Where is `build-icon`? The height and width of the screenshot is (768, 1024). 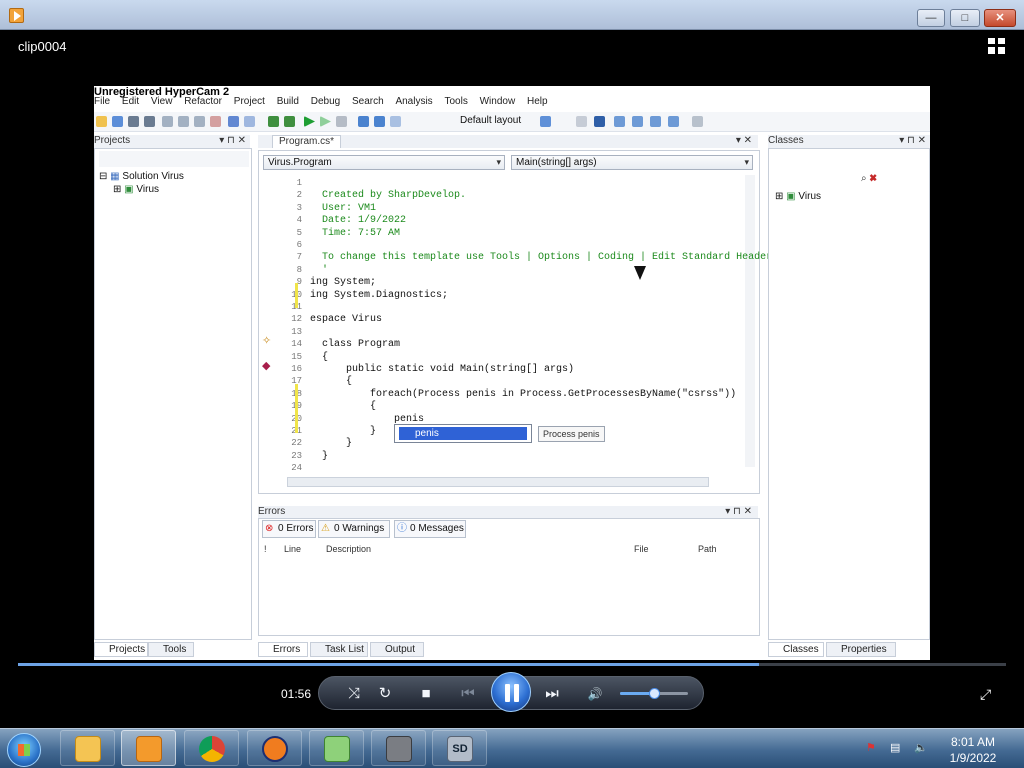
build-icon is located at coordinates (273, 121).